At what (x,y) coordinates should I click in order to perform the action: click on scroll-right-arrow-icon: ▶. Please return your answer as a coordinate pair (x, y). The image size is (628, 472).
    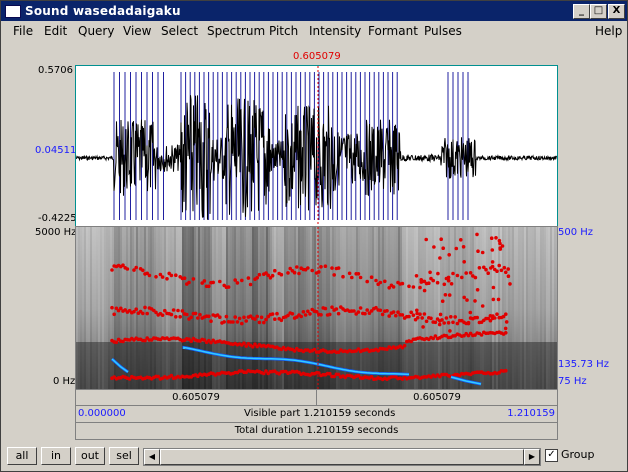
    Looking at the image, I should click on (532, 457).